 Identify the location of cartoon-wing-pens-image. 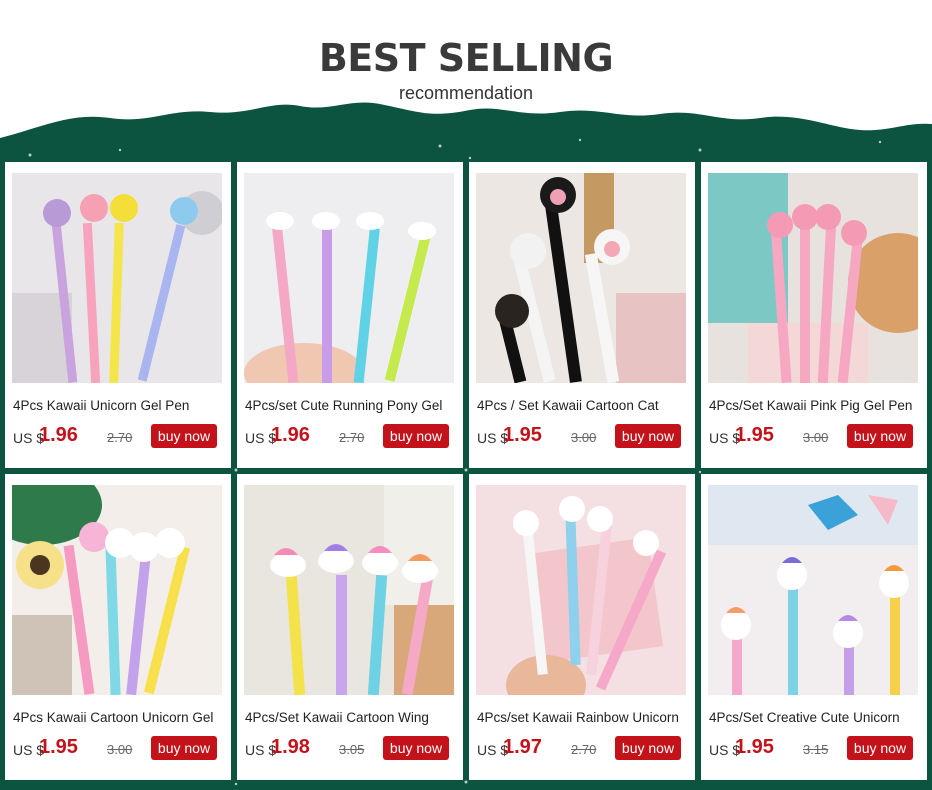
(349, 590).